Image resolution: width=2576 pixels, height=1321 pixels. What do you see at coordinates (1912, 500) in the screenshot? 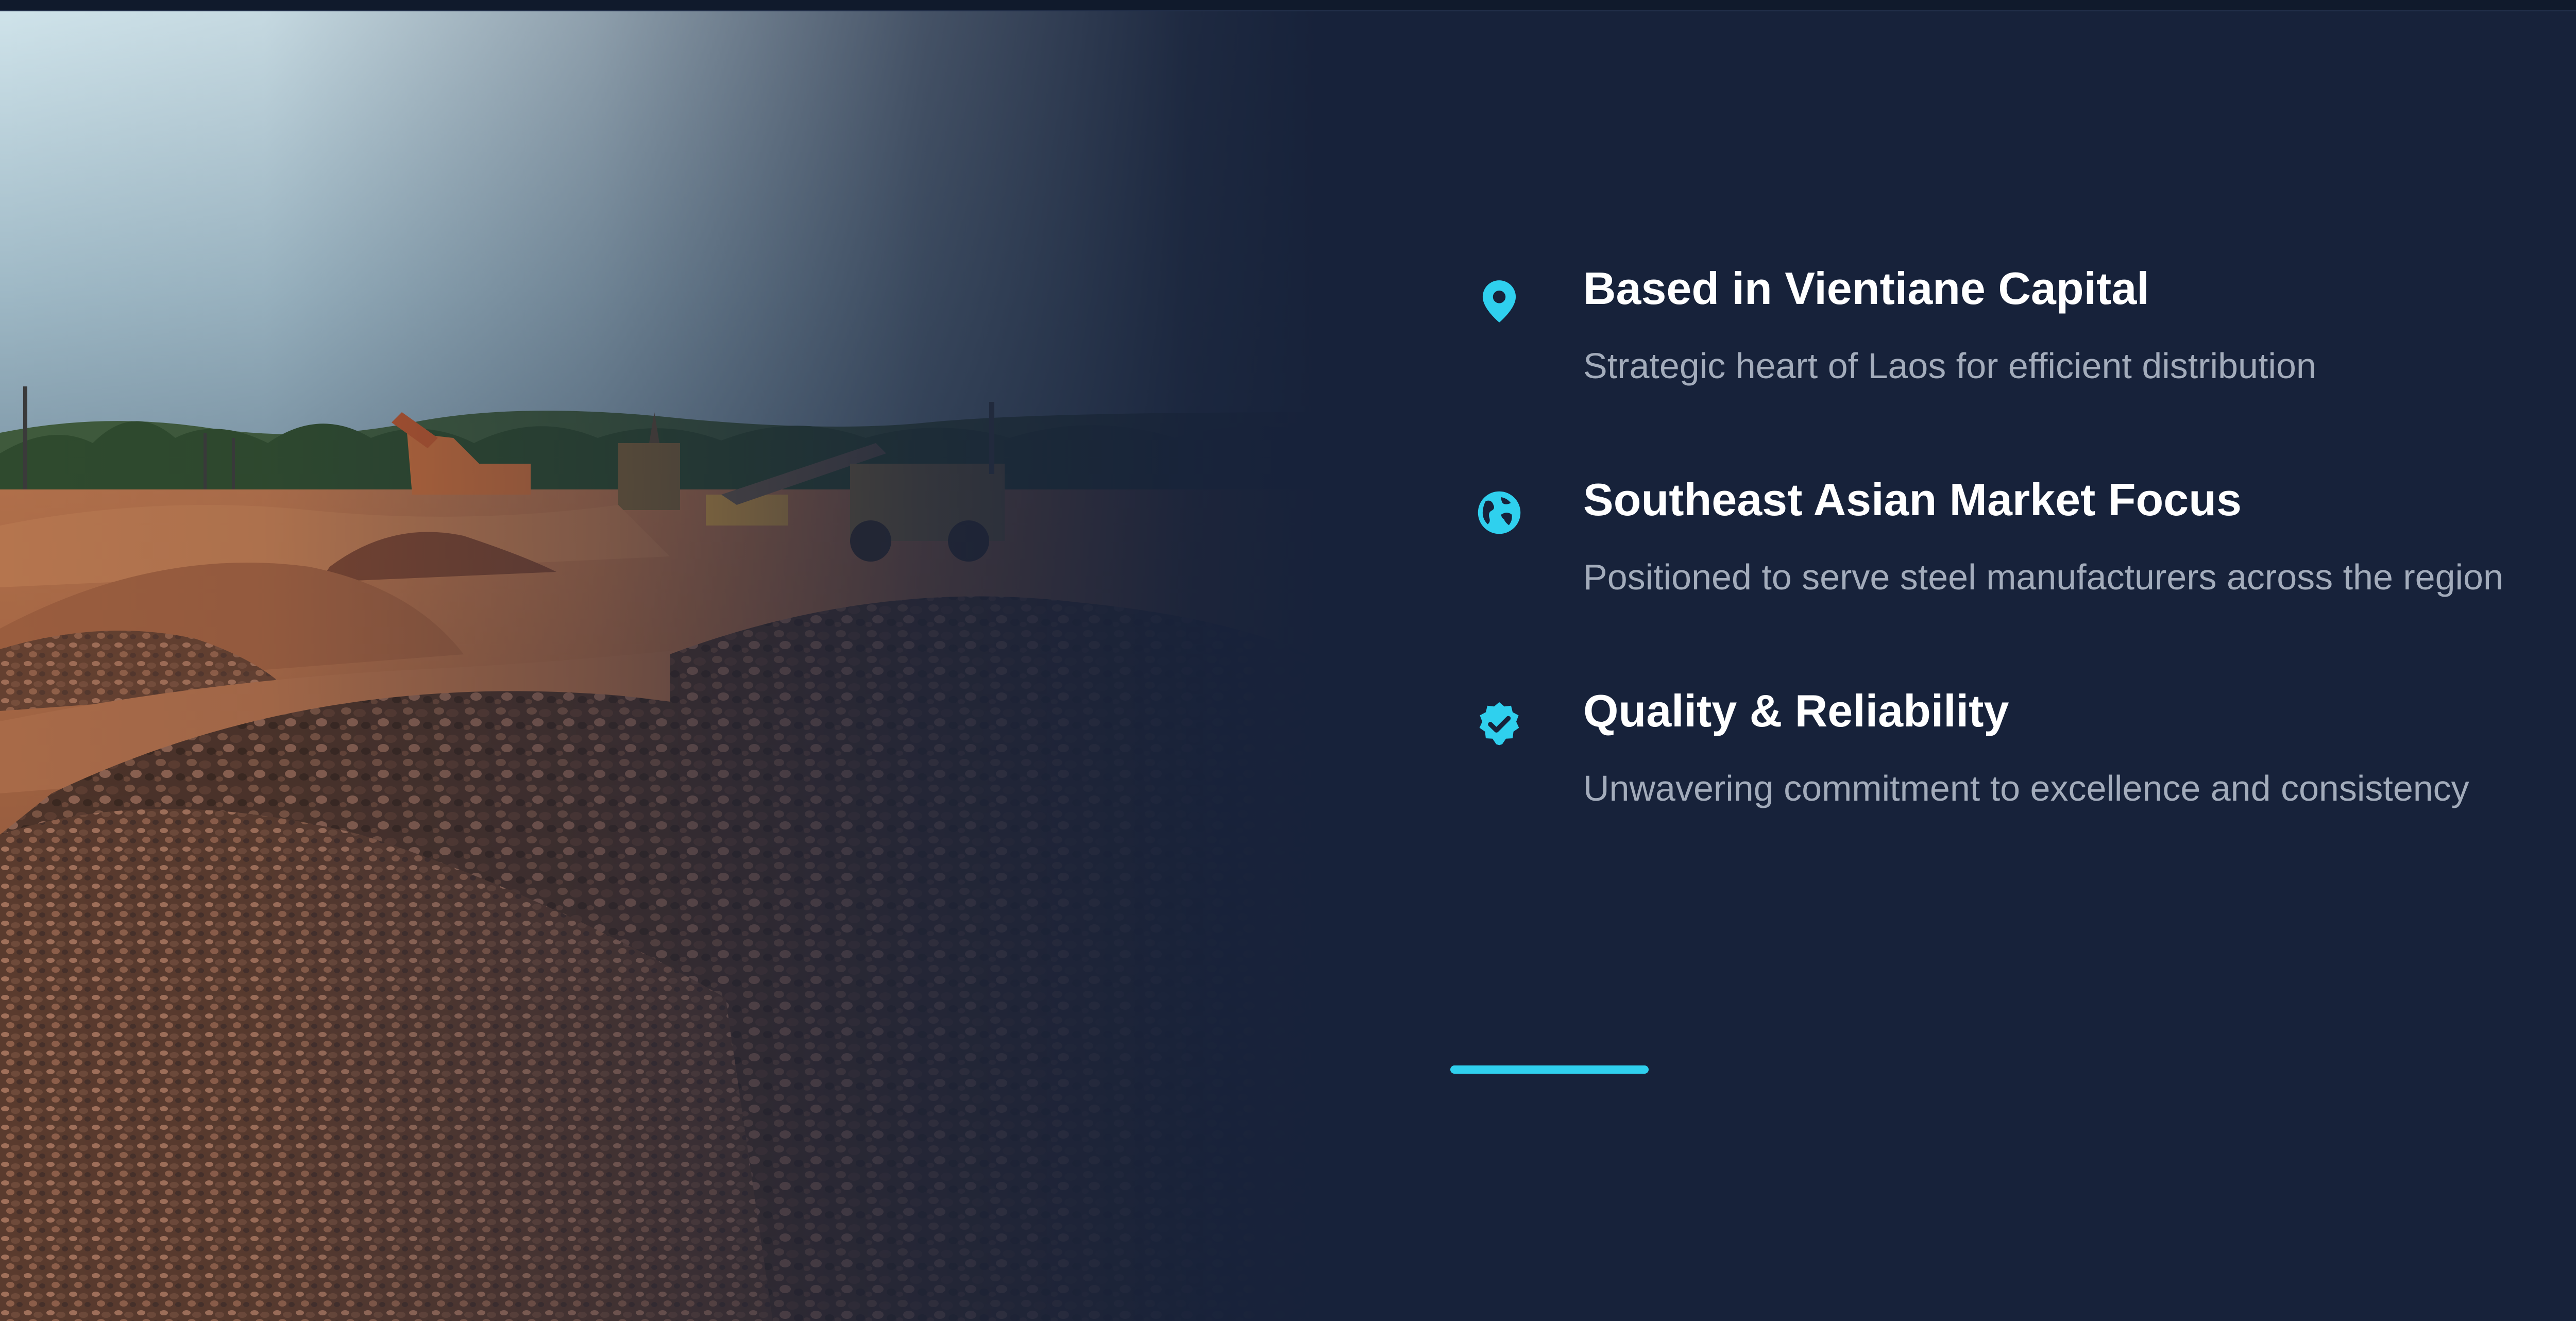
I see `feature-title: Southeast Asian Market Focus` at bounding box center [1912, 500].